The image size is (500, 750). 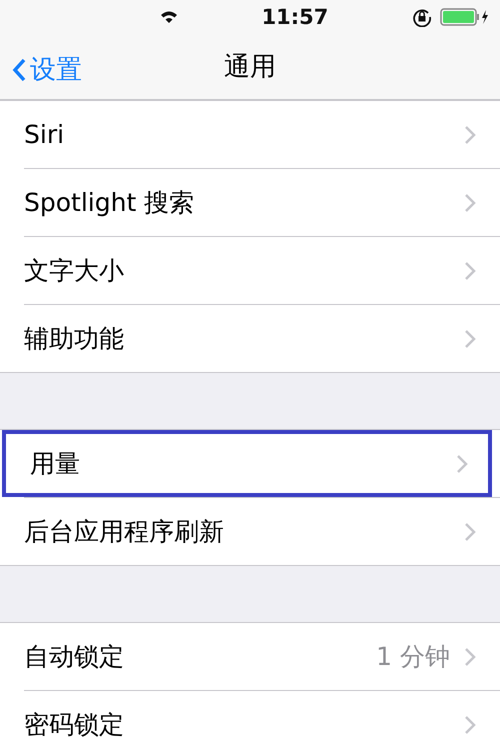 What do you see at coordinates (422, 17) in the screenshot?
I see `rotation-lock-icon` at bounding box center [422, 17].